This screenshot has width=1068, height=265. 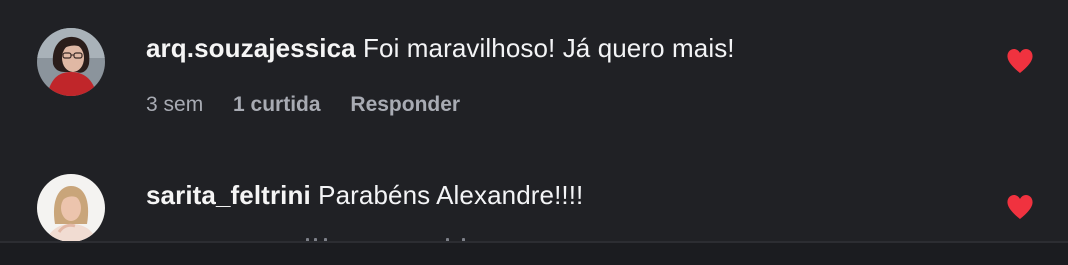 I want to click on comment-text: Parabéns Alexandre!!!!, so click(x=451, y=195).